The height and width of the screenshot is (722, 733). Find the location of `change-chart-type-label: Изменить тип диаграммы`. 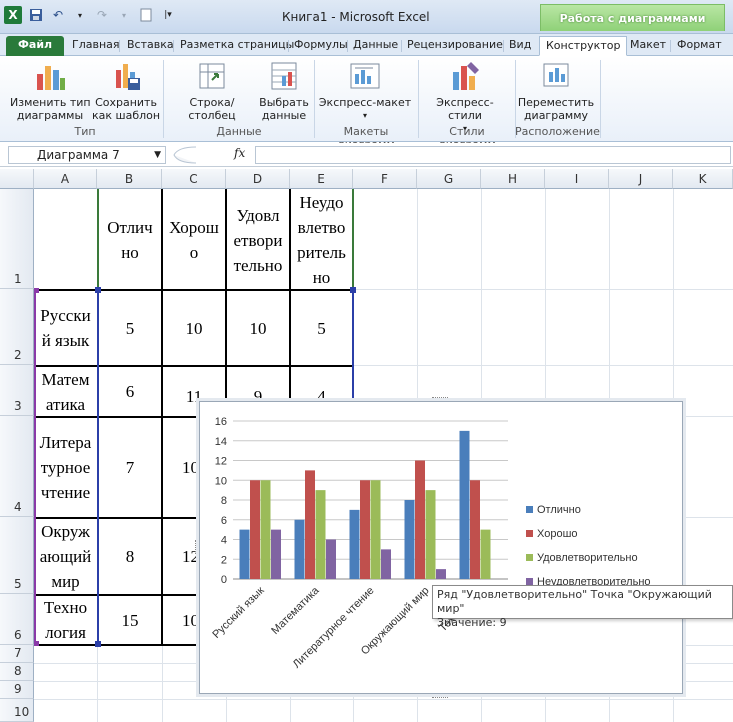

change-chart-type-label: Изменить тип диаграммы is located at coordinates (50, 109).